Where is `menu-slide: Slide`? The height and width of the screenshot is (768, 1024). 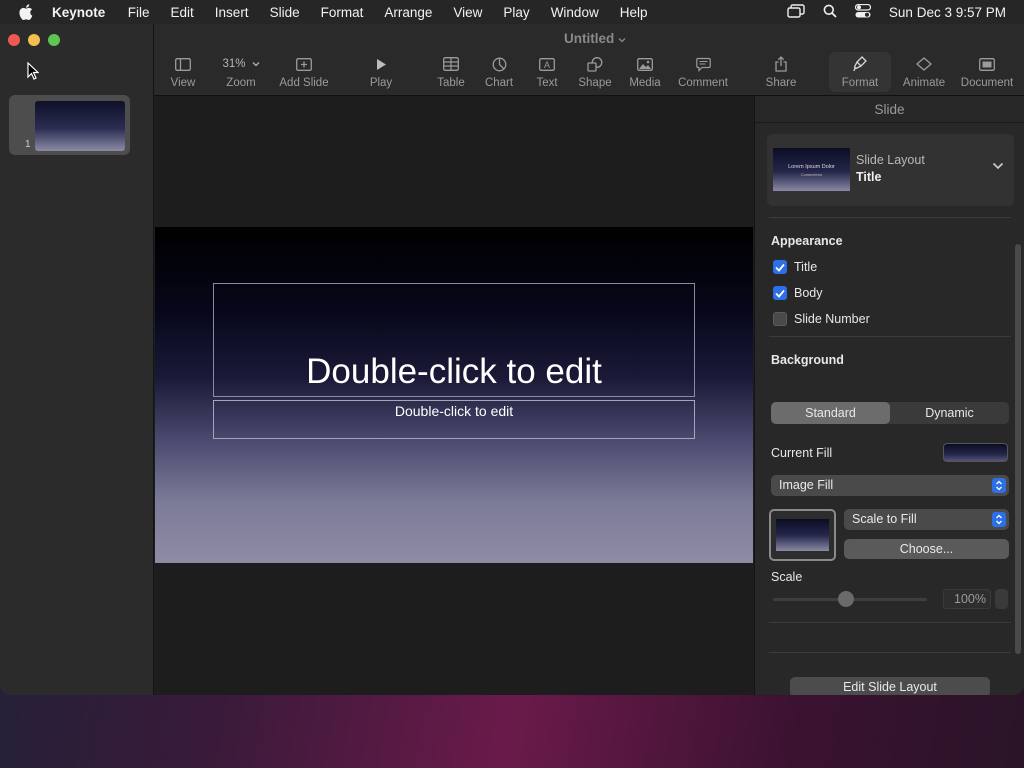
menu-slide: Slide is located at coordinates (284, 12).